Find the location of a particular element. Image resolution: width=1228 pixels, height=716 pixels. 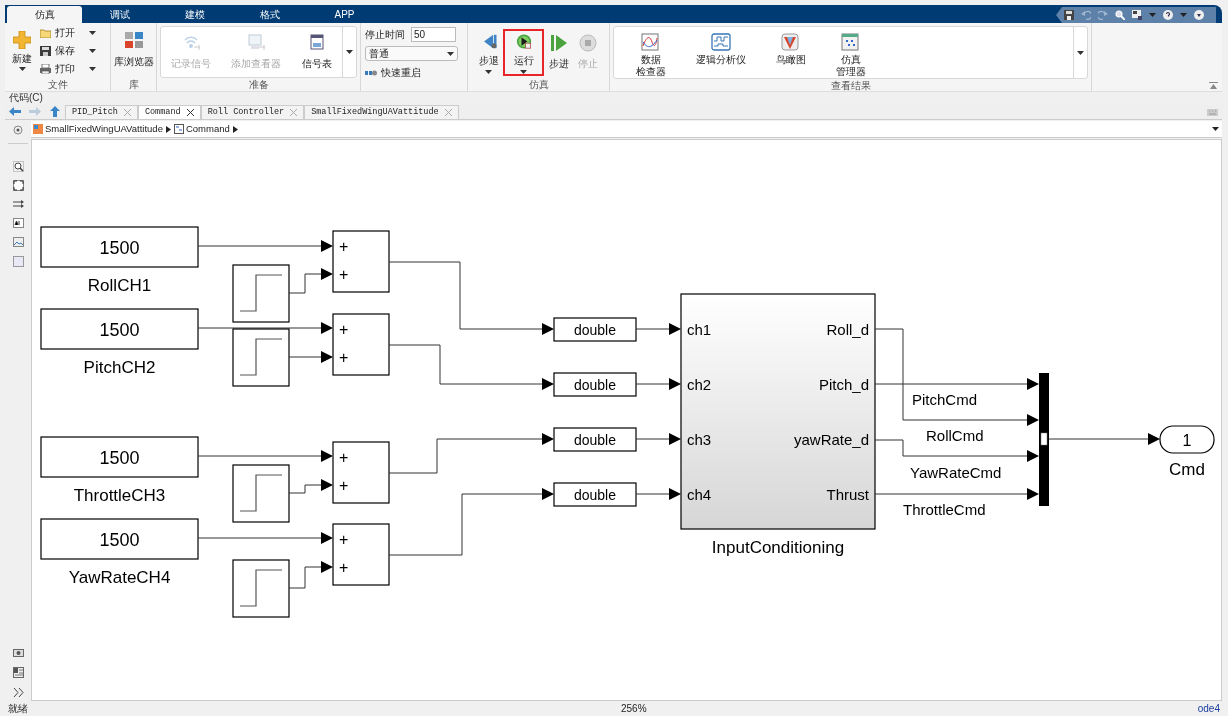

breadcrumb-link: Command is located at coordinates (201, 129).